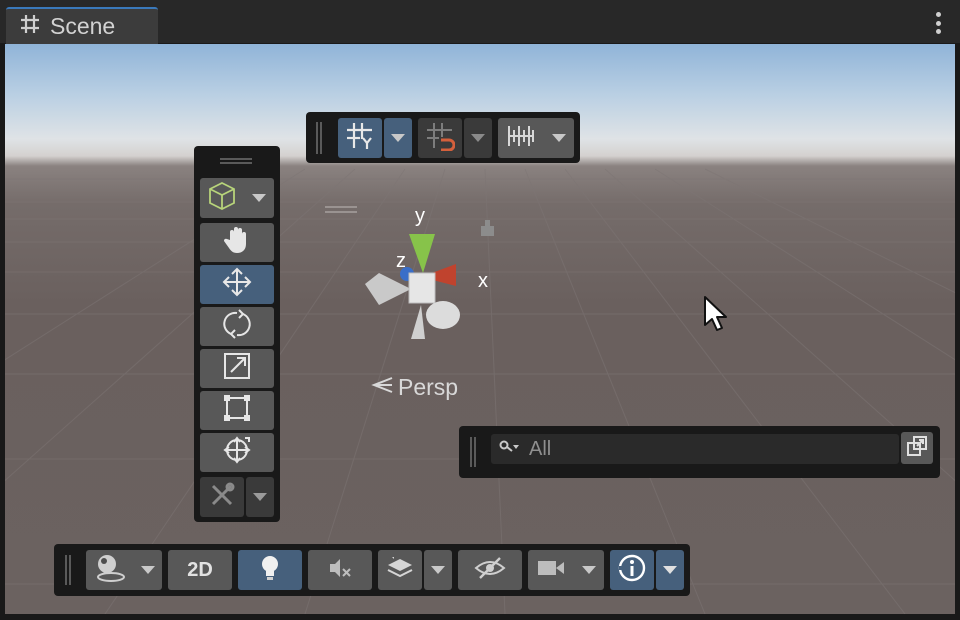 The width and height of the screenshot is (960, 620). I want to click on custom-tools-icon, so click(222, 497).